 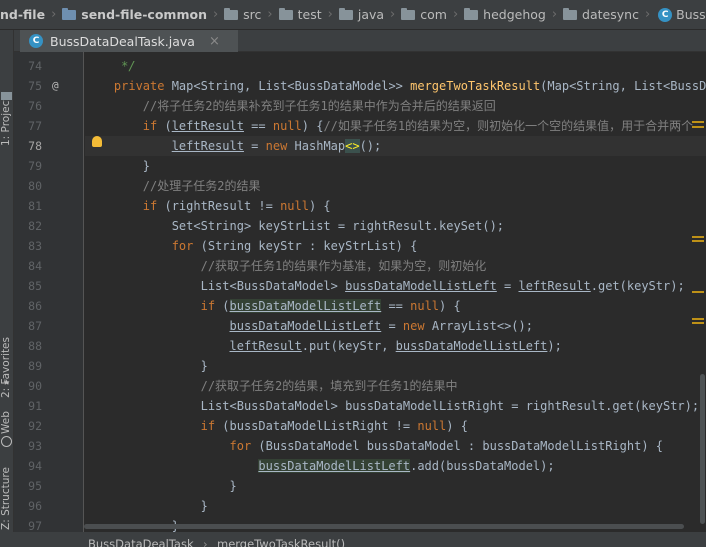 I want to click on favorites-tool-label: 2: Favorites, so click(x=6, y=367).